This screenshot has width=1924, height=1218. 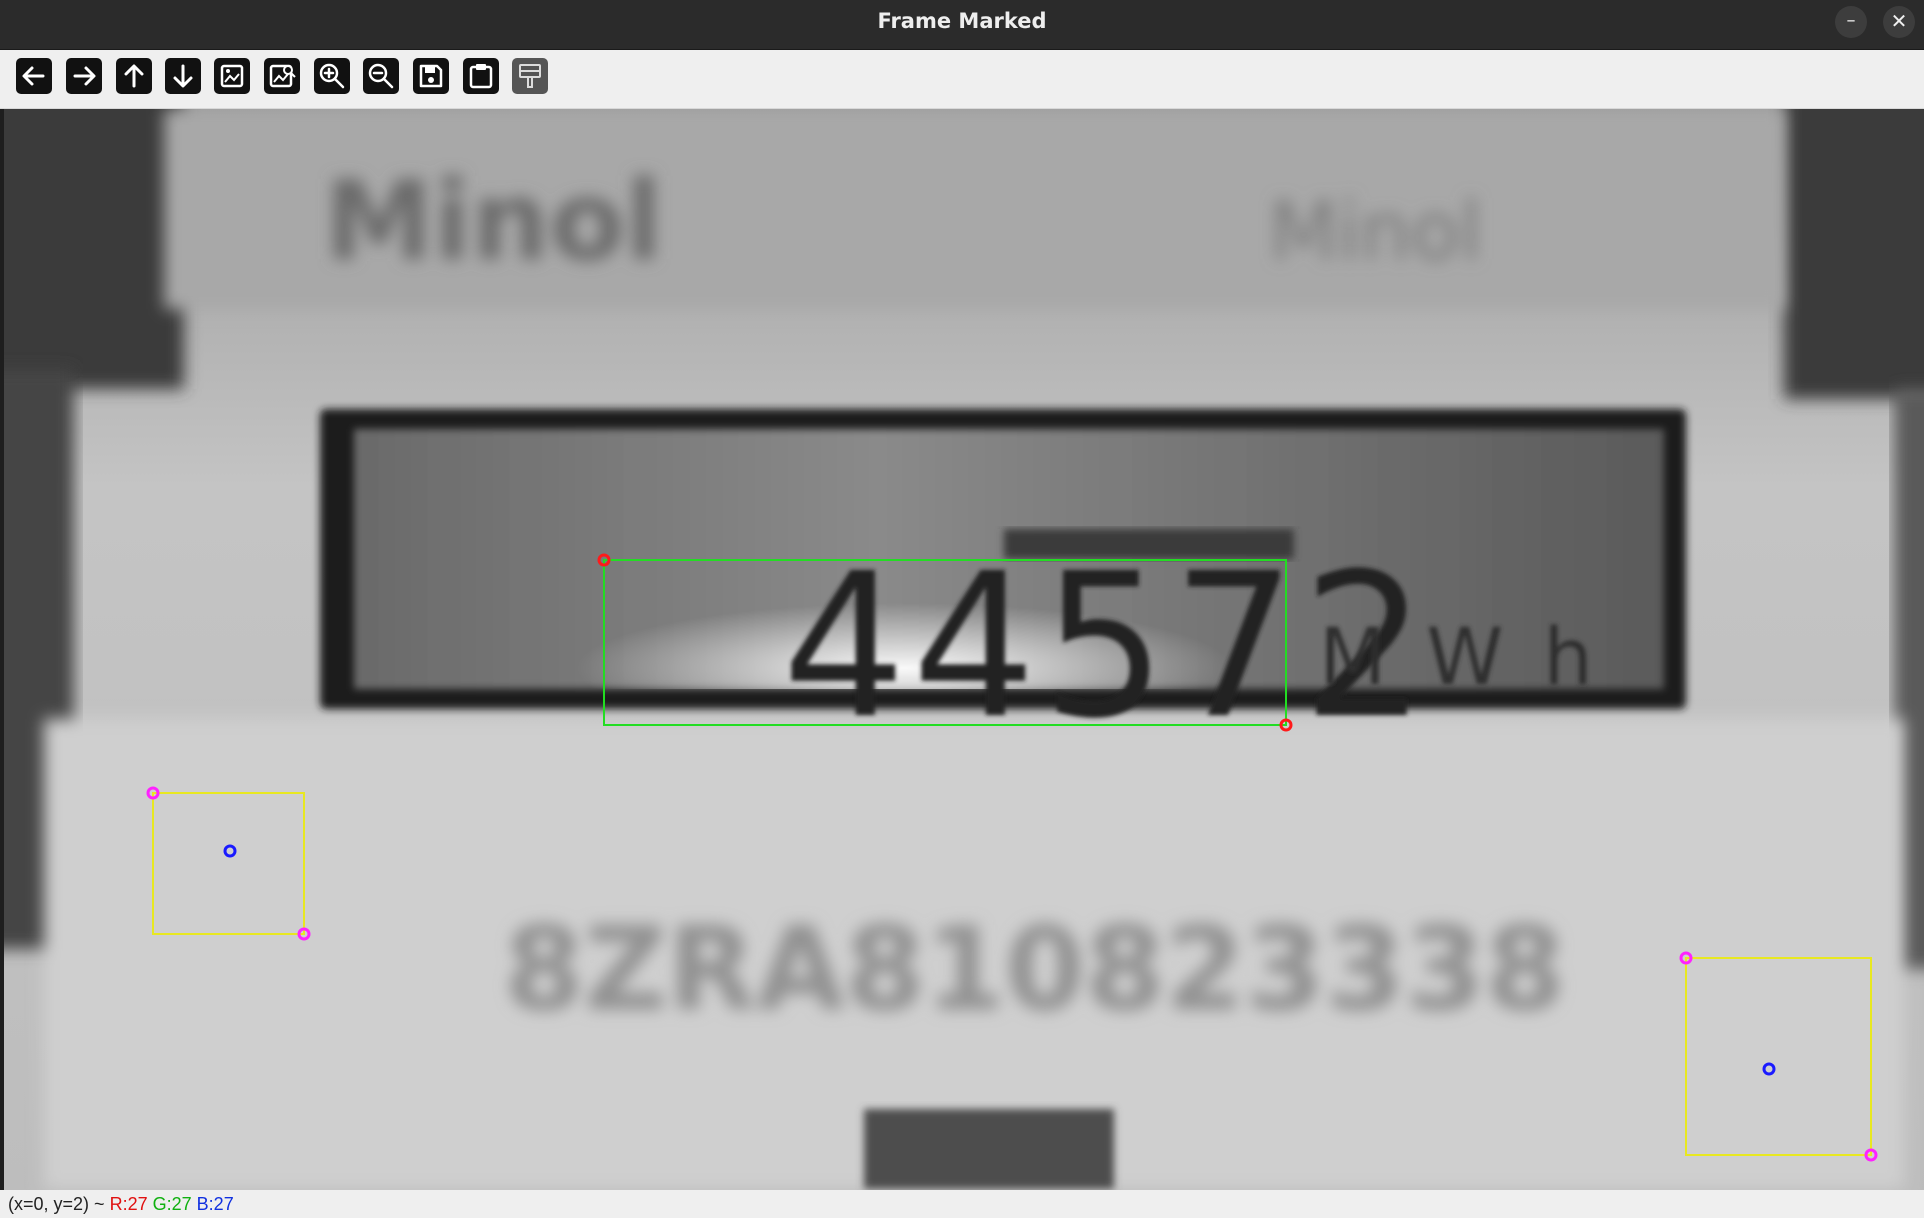 What do you see at coordinates (962, 1204) in the screenshot?
I see `status-bar: (x=0, y=2) ~ R:27 G:27 B:27` at bounding box center [962, 1204].